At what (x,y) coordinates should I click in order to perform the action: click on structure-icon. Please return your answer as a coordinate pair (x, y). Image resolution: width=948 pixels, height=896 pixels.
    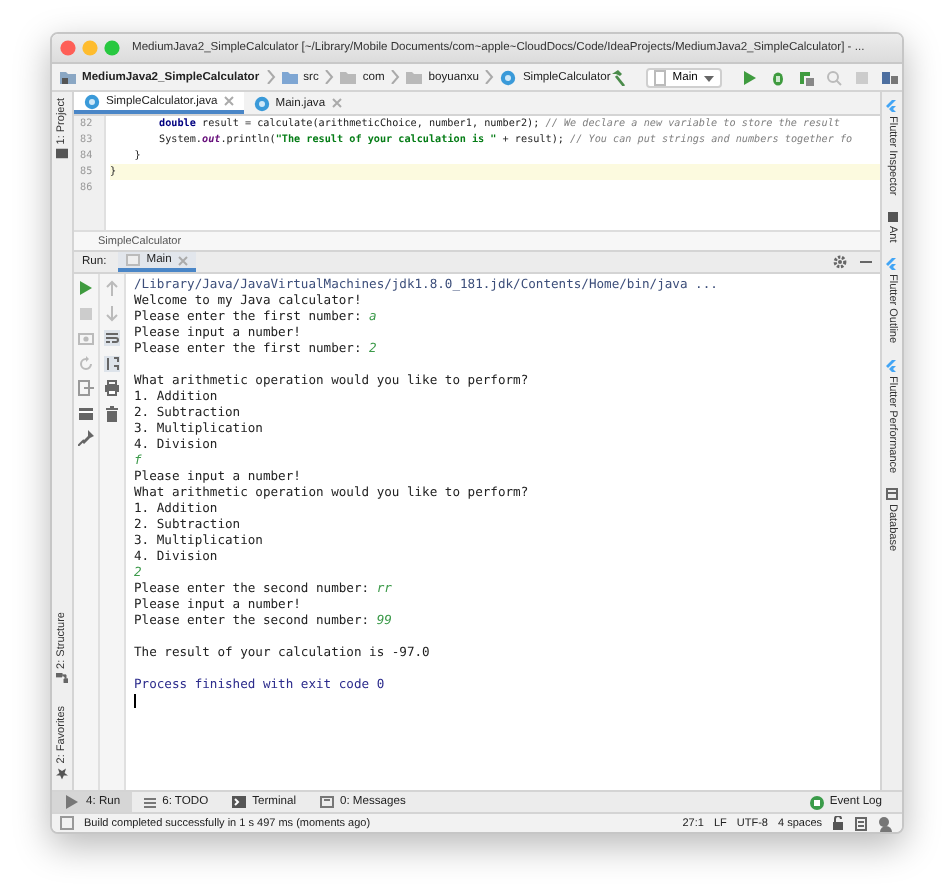
    Looking at the image, I should click on (62, 677).